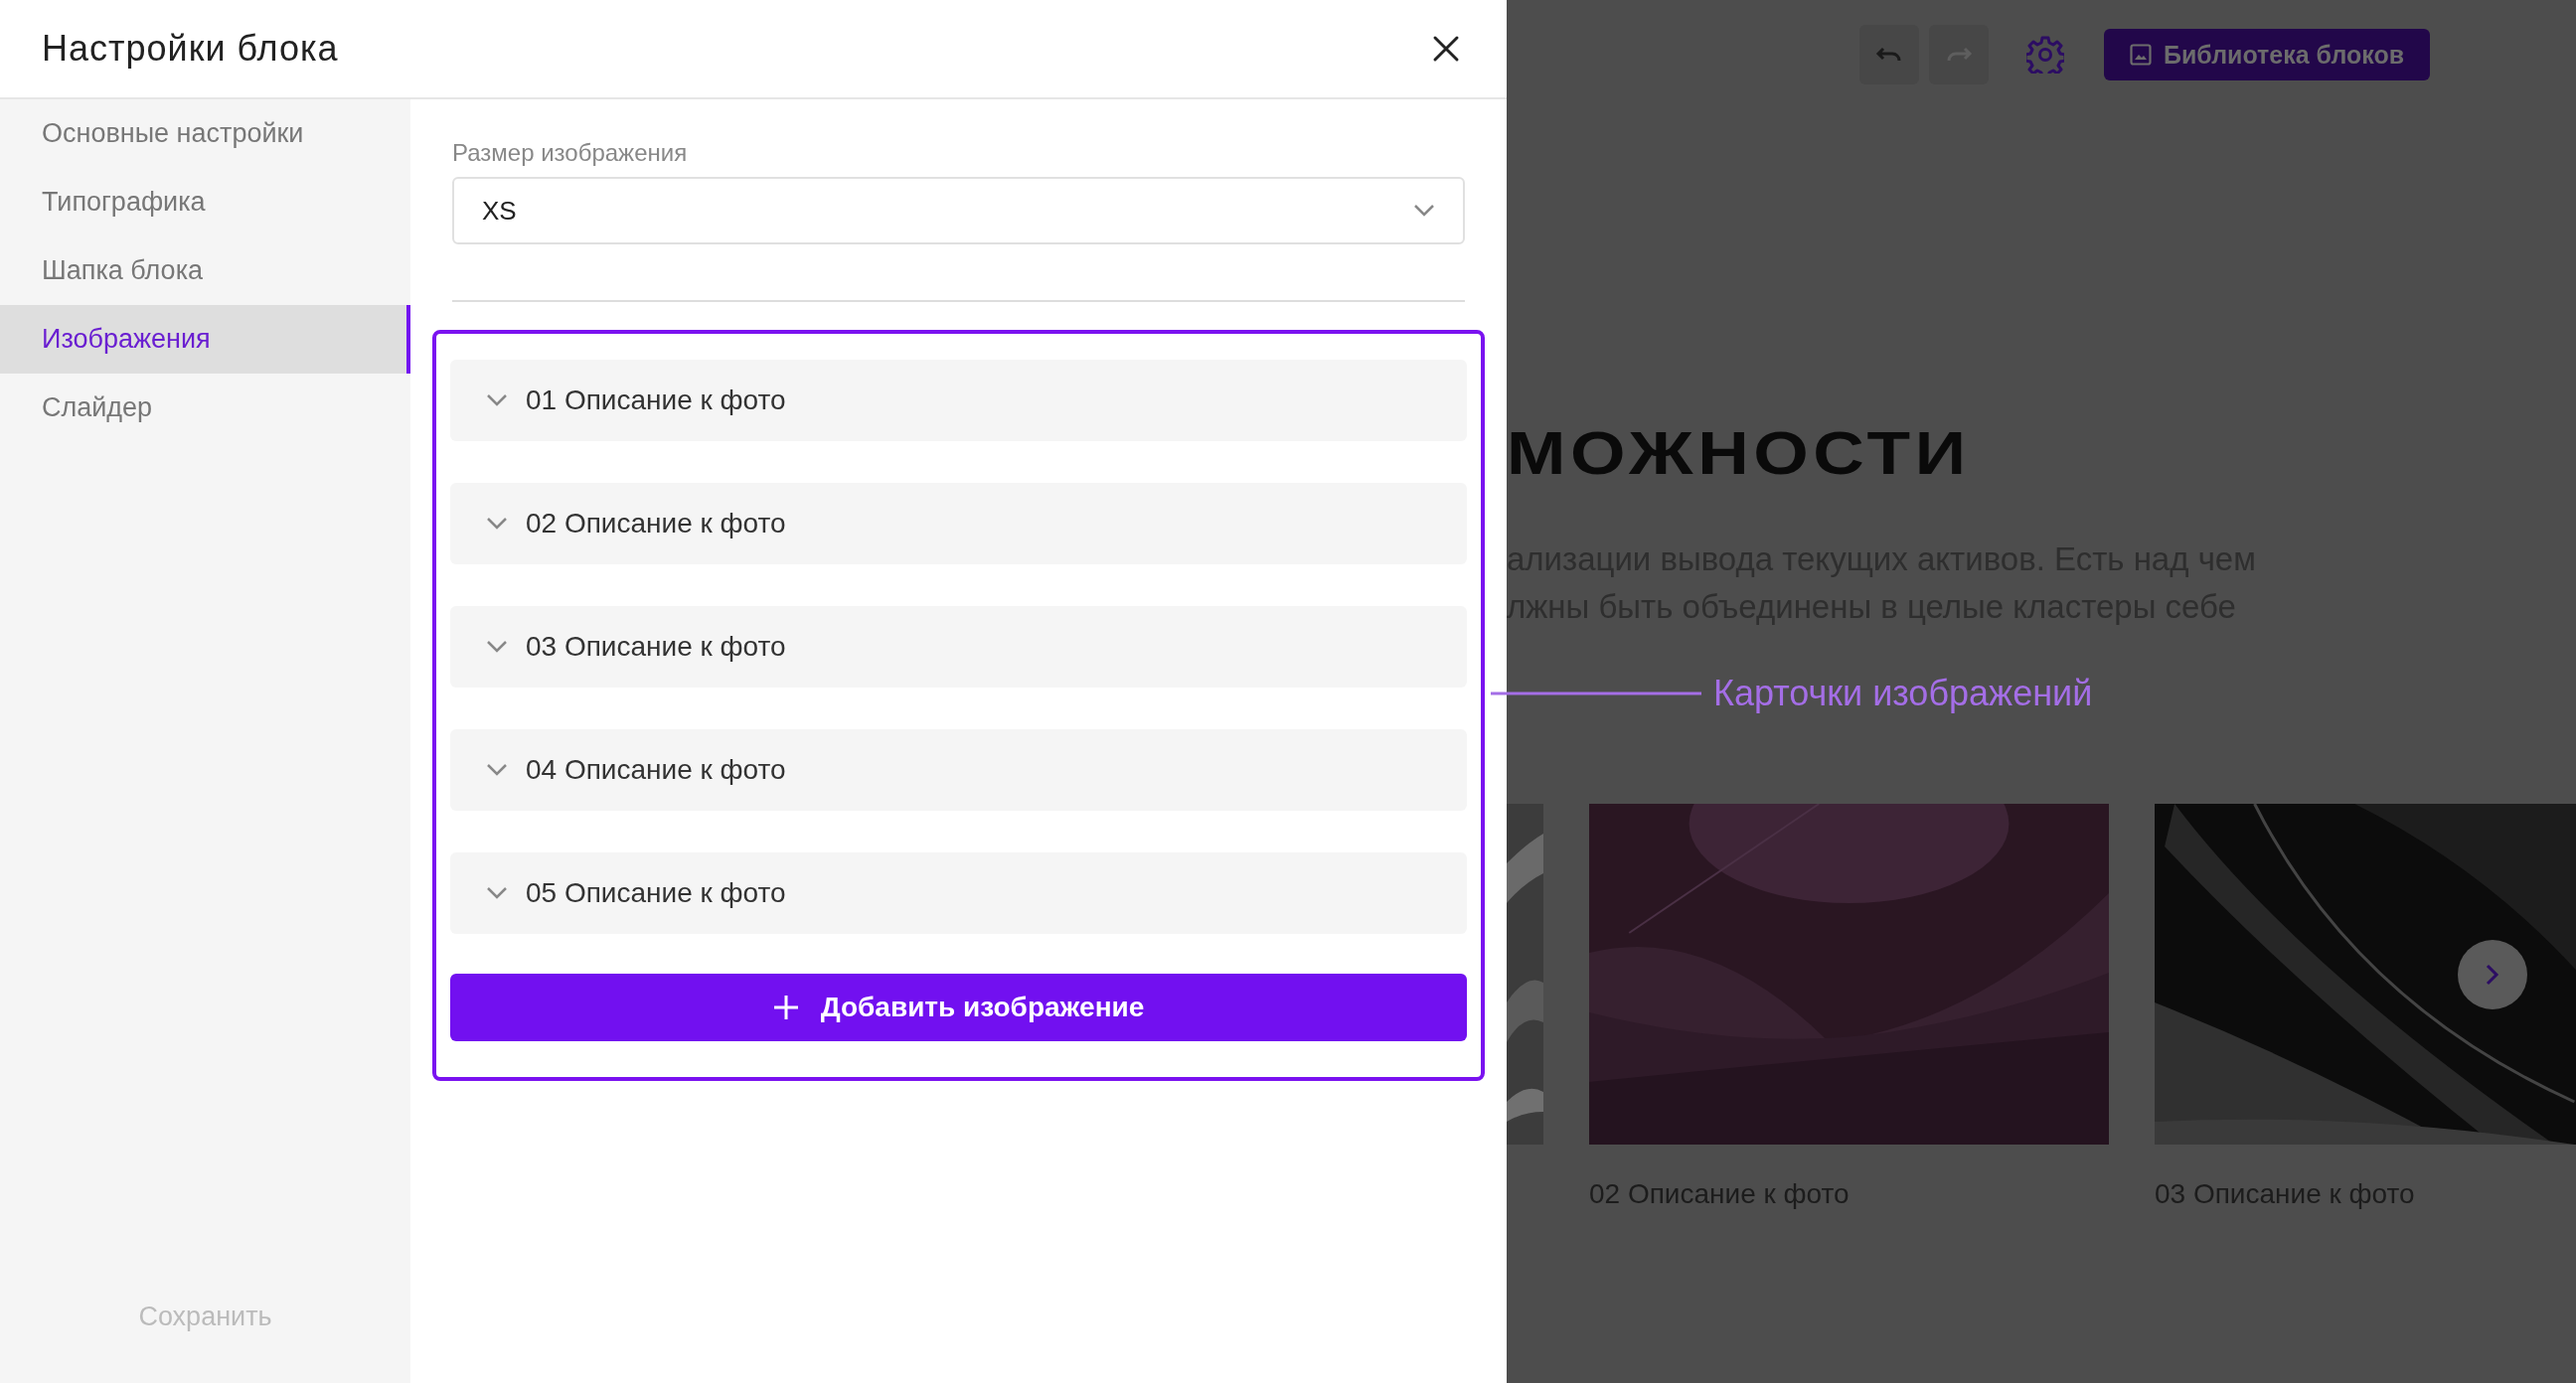 This screenshot has width=2576, height=1383. I want to click on image-card-row: 03 Описание к фото, so click(958, 647).